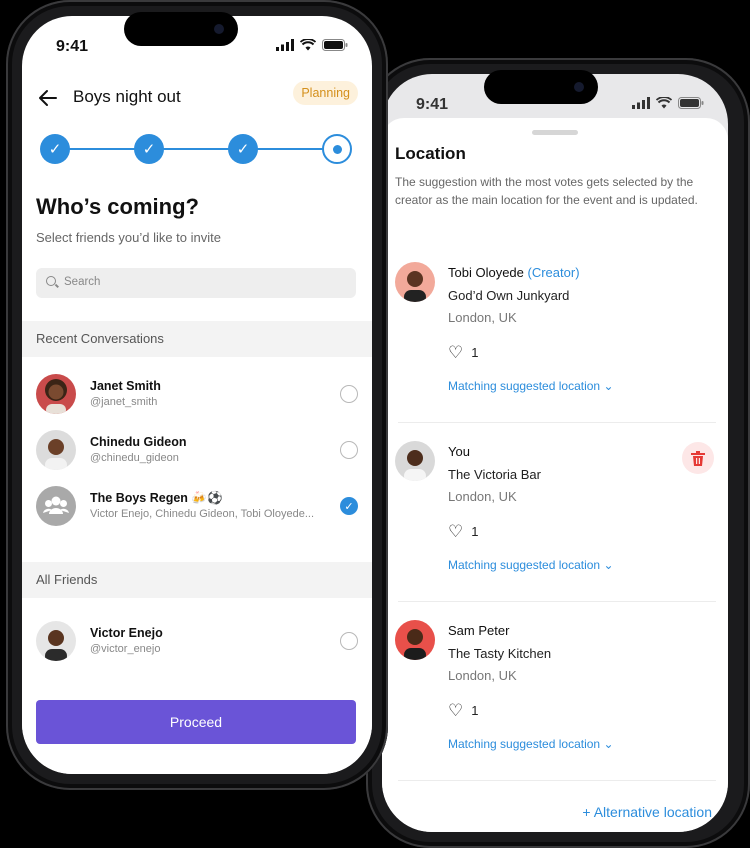 This screenshot has width=750, height=848. I want to click on group-avatar-icon, so click(56, 506).